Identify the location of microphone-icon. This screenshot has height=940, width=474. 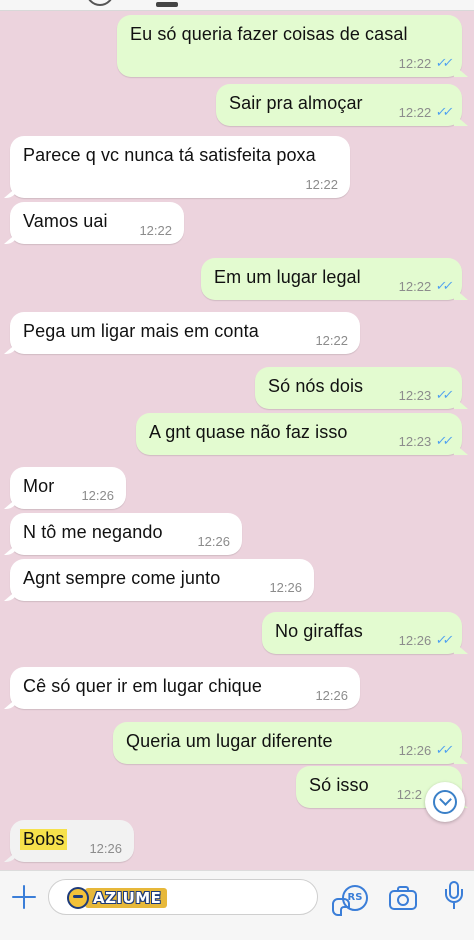
(454, 897).